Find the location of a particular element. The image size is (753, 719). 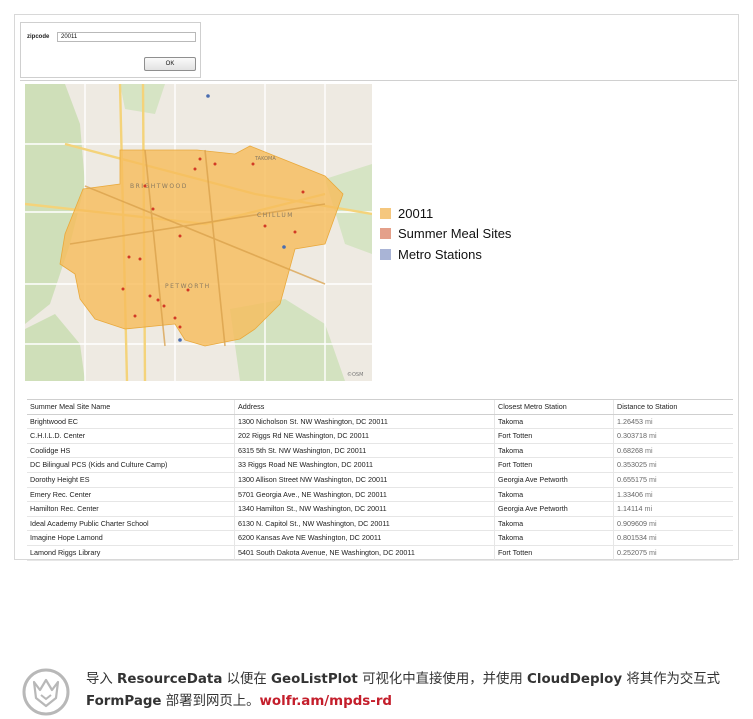

footer-term-resourcedata: ResourceData is located at coordinates (170, 679).